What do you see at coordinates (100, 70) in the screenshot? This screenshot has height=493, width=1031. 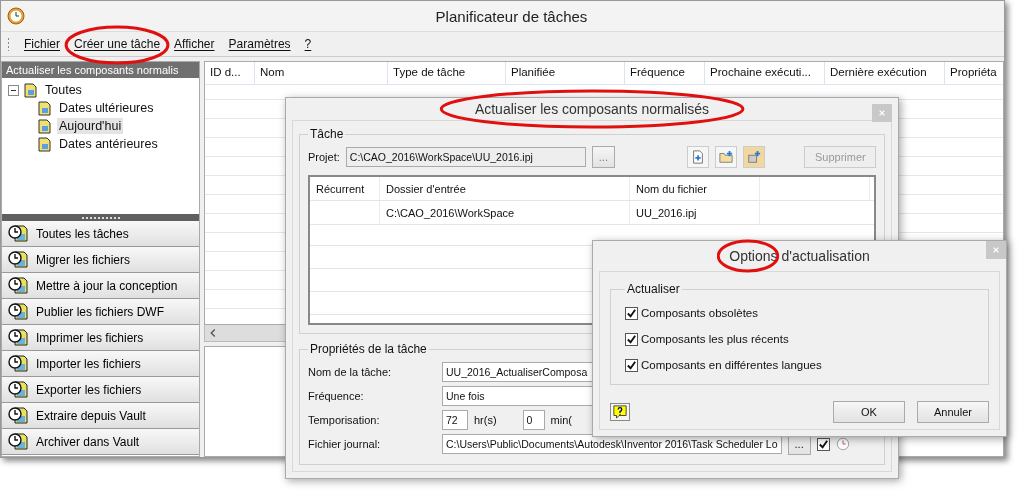 I see `panel-header: Actualiser les composants normalis` at bounding box center [100, 70].